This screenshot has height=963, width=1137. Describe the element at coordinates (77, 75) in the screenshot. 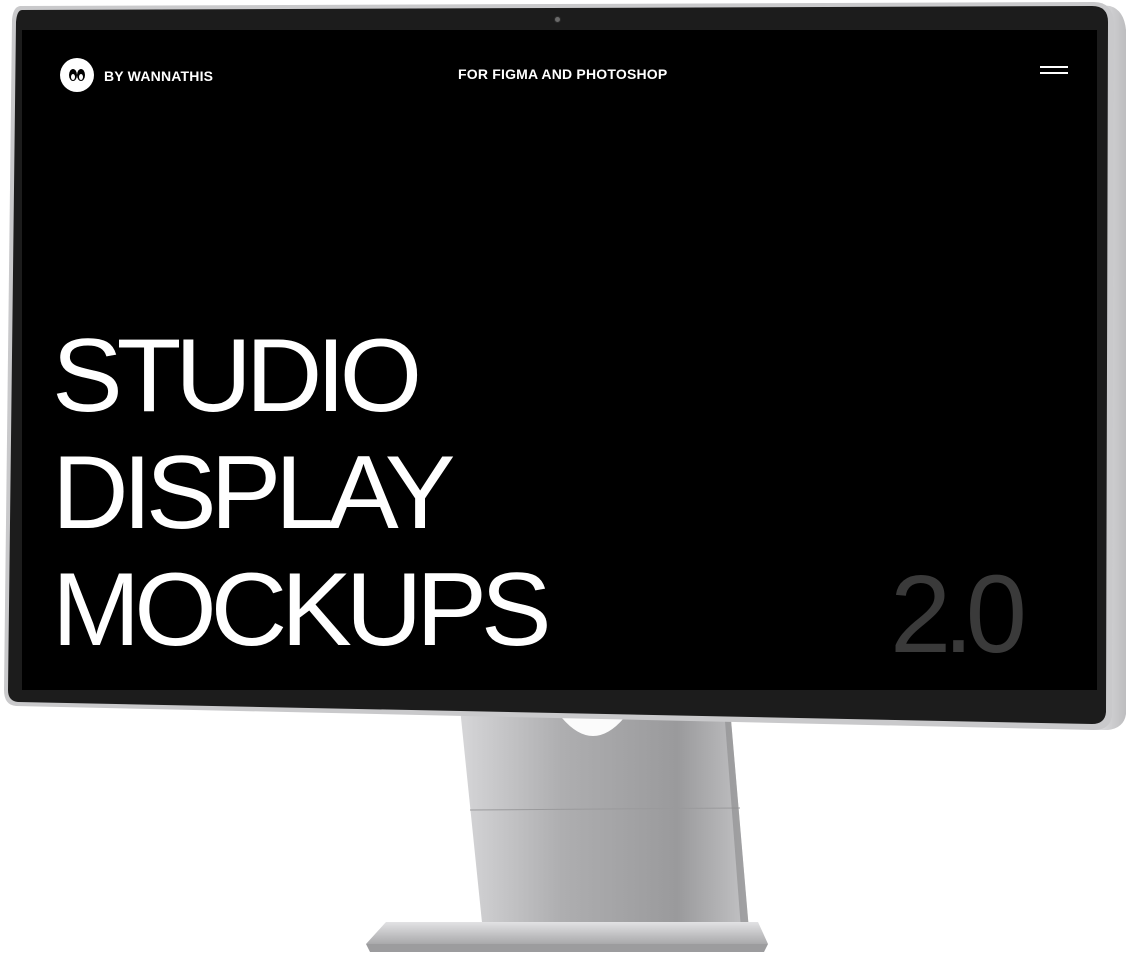

I see `eyes-logo-icon` at that location.